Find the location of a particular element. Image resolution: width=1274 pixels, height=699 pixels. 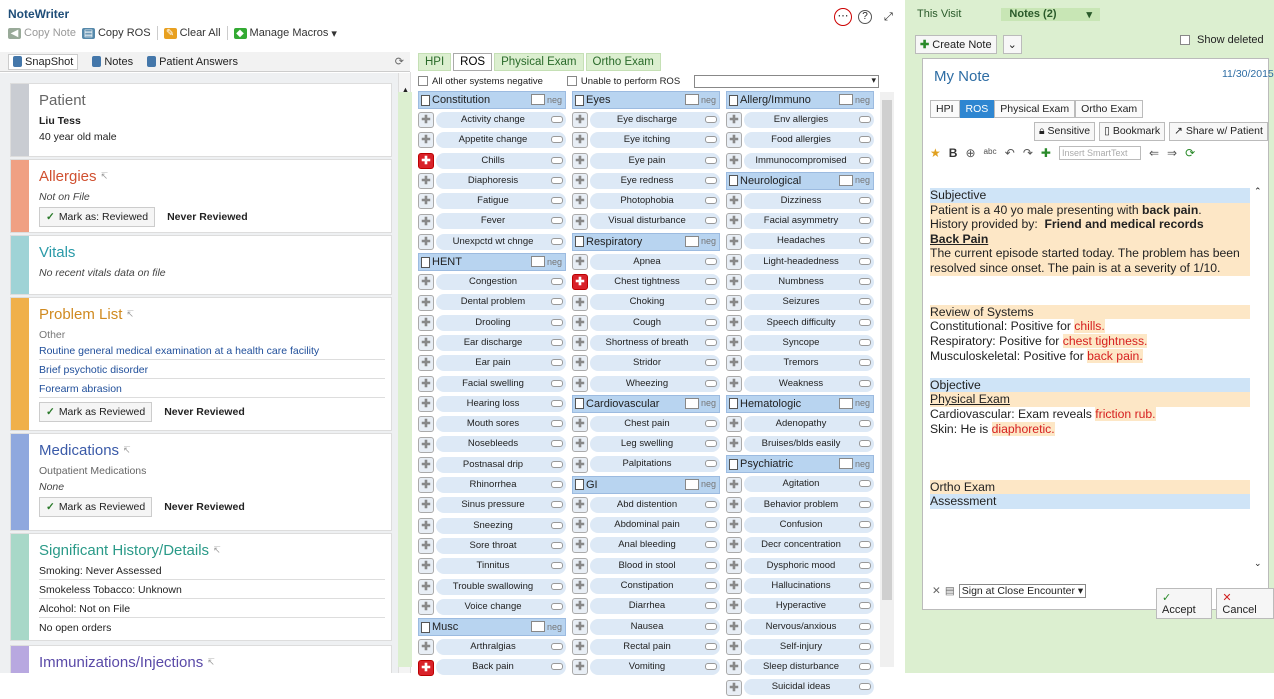

ros-symptom: ✚ Cough is located at coordinates (646, 323).